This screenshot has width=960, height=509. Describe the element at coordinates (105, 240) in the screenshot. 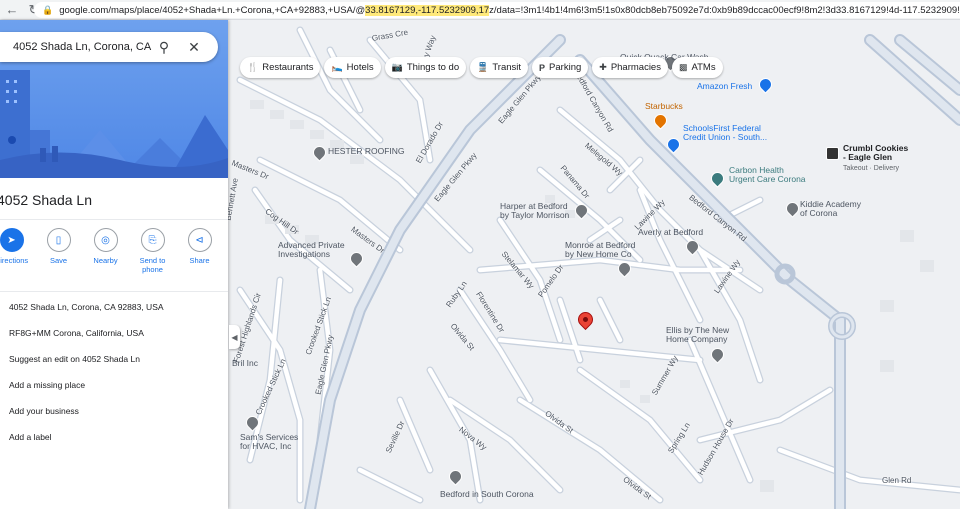

I see `nearby-icon: ◎` at that location.